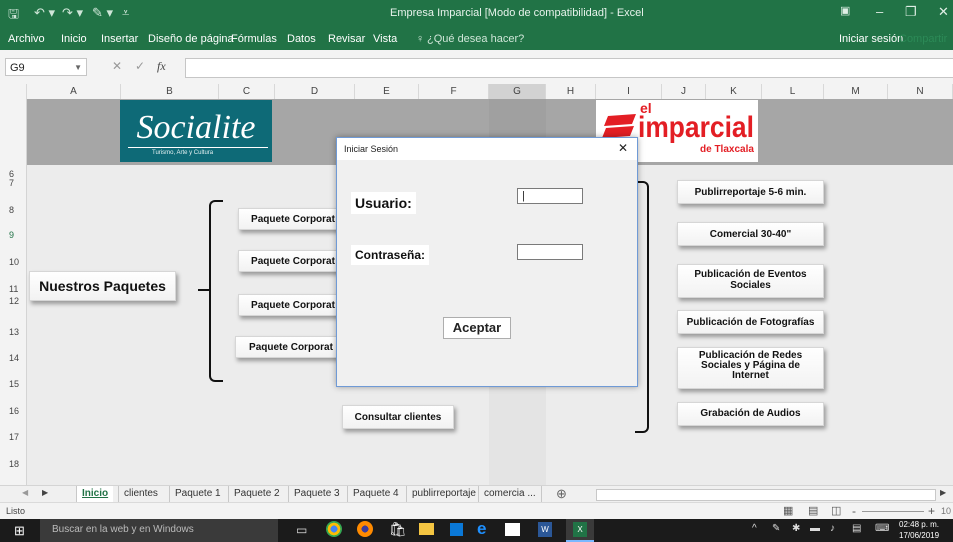  What do you see at coordinates (191, 39) in the screenshot?
I see `tab-diseno: Diseño de página` at bounding box center [191, 39].